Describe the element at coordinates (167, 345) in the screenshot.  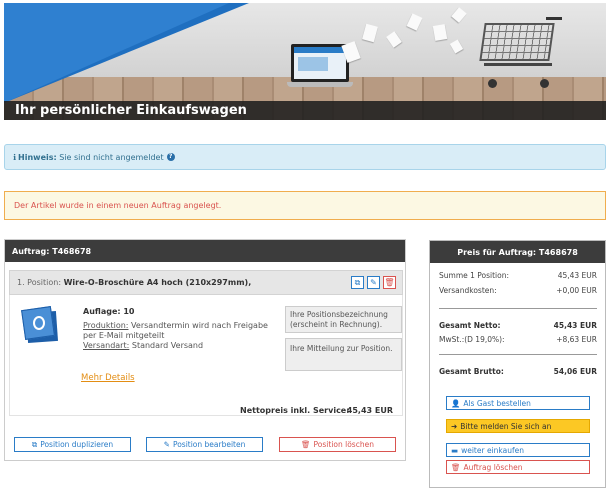
I see `versandart-text: Standard Versand` at that location.